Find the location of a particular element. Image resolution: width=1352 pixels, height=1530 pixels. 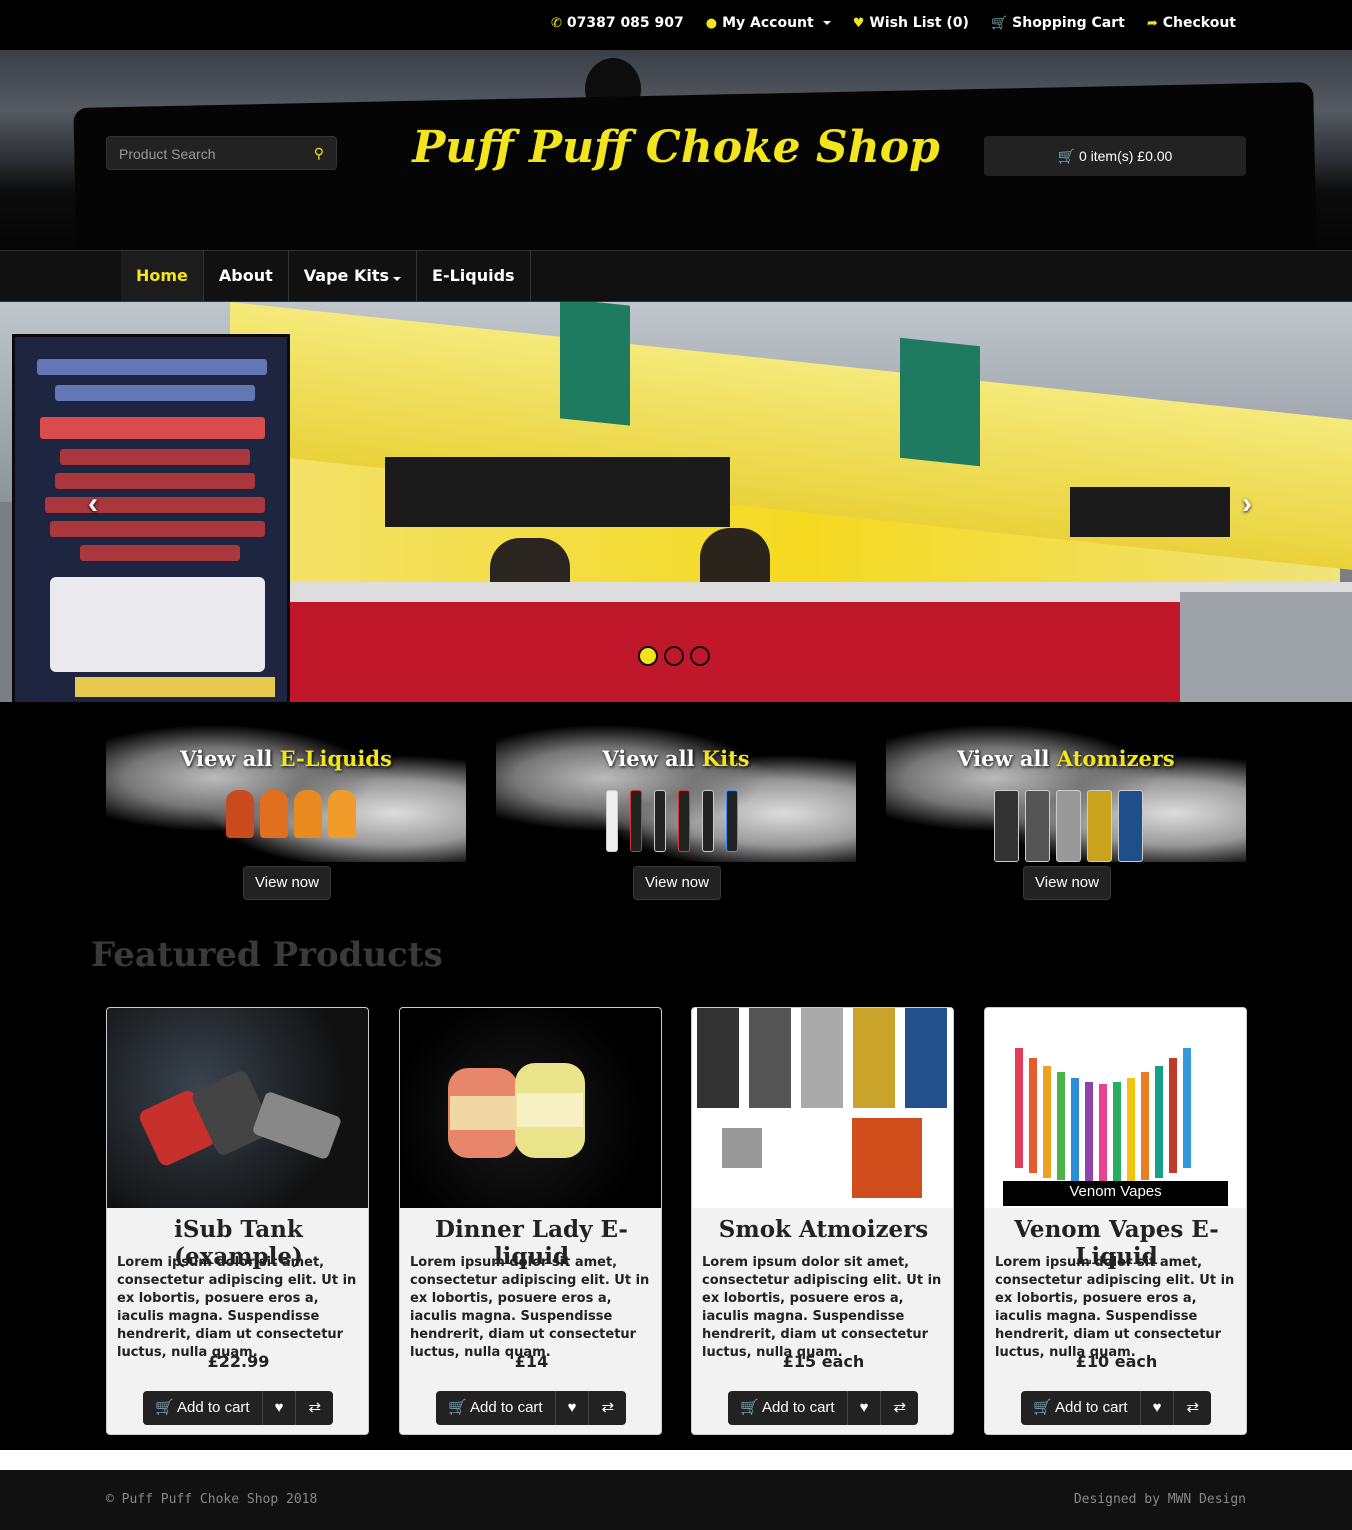

product-price: £22.99 is located at coordinates (238, 1361).